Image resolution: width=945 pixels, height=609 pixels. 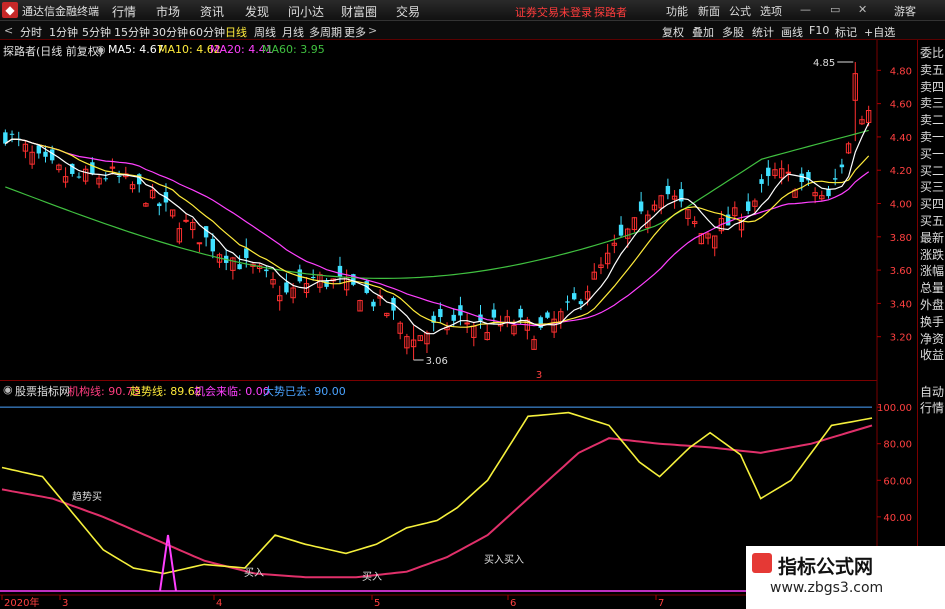 What do you see at coordinates (304, 391) in the screenshot?
I see `indicator-line4: 大势已去: 90.00` at bounding box center [304, 391].